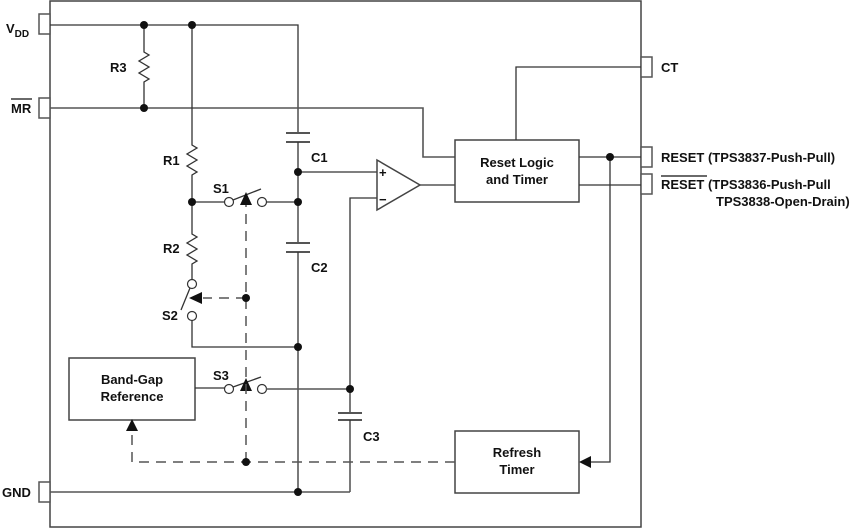 This screenshot has height=529, width=857. What do you see at coordinates (221, 188) in the screenshot?
I see `s1-label: S1` at bounding box center [221, 188].